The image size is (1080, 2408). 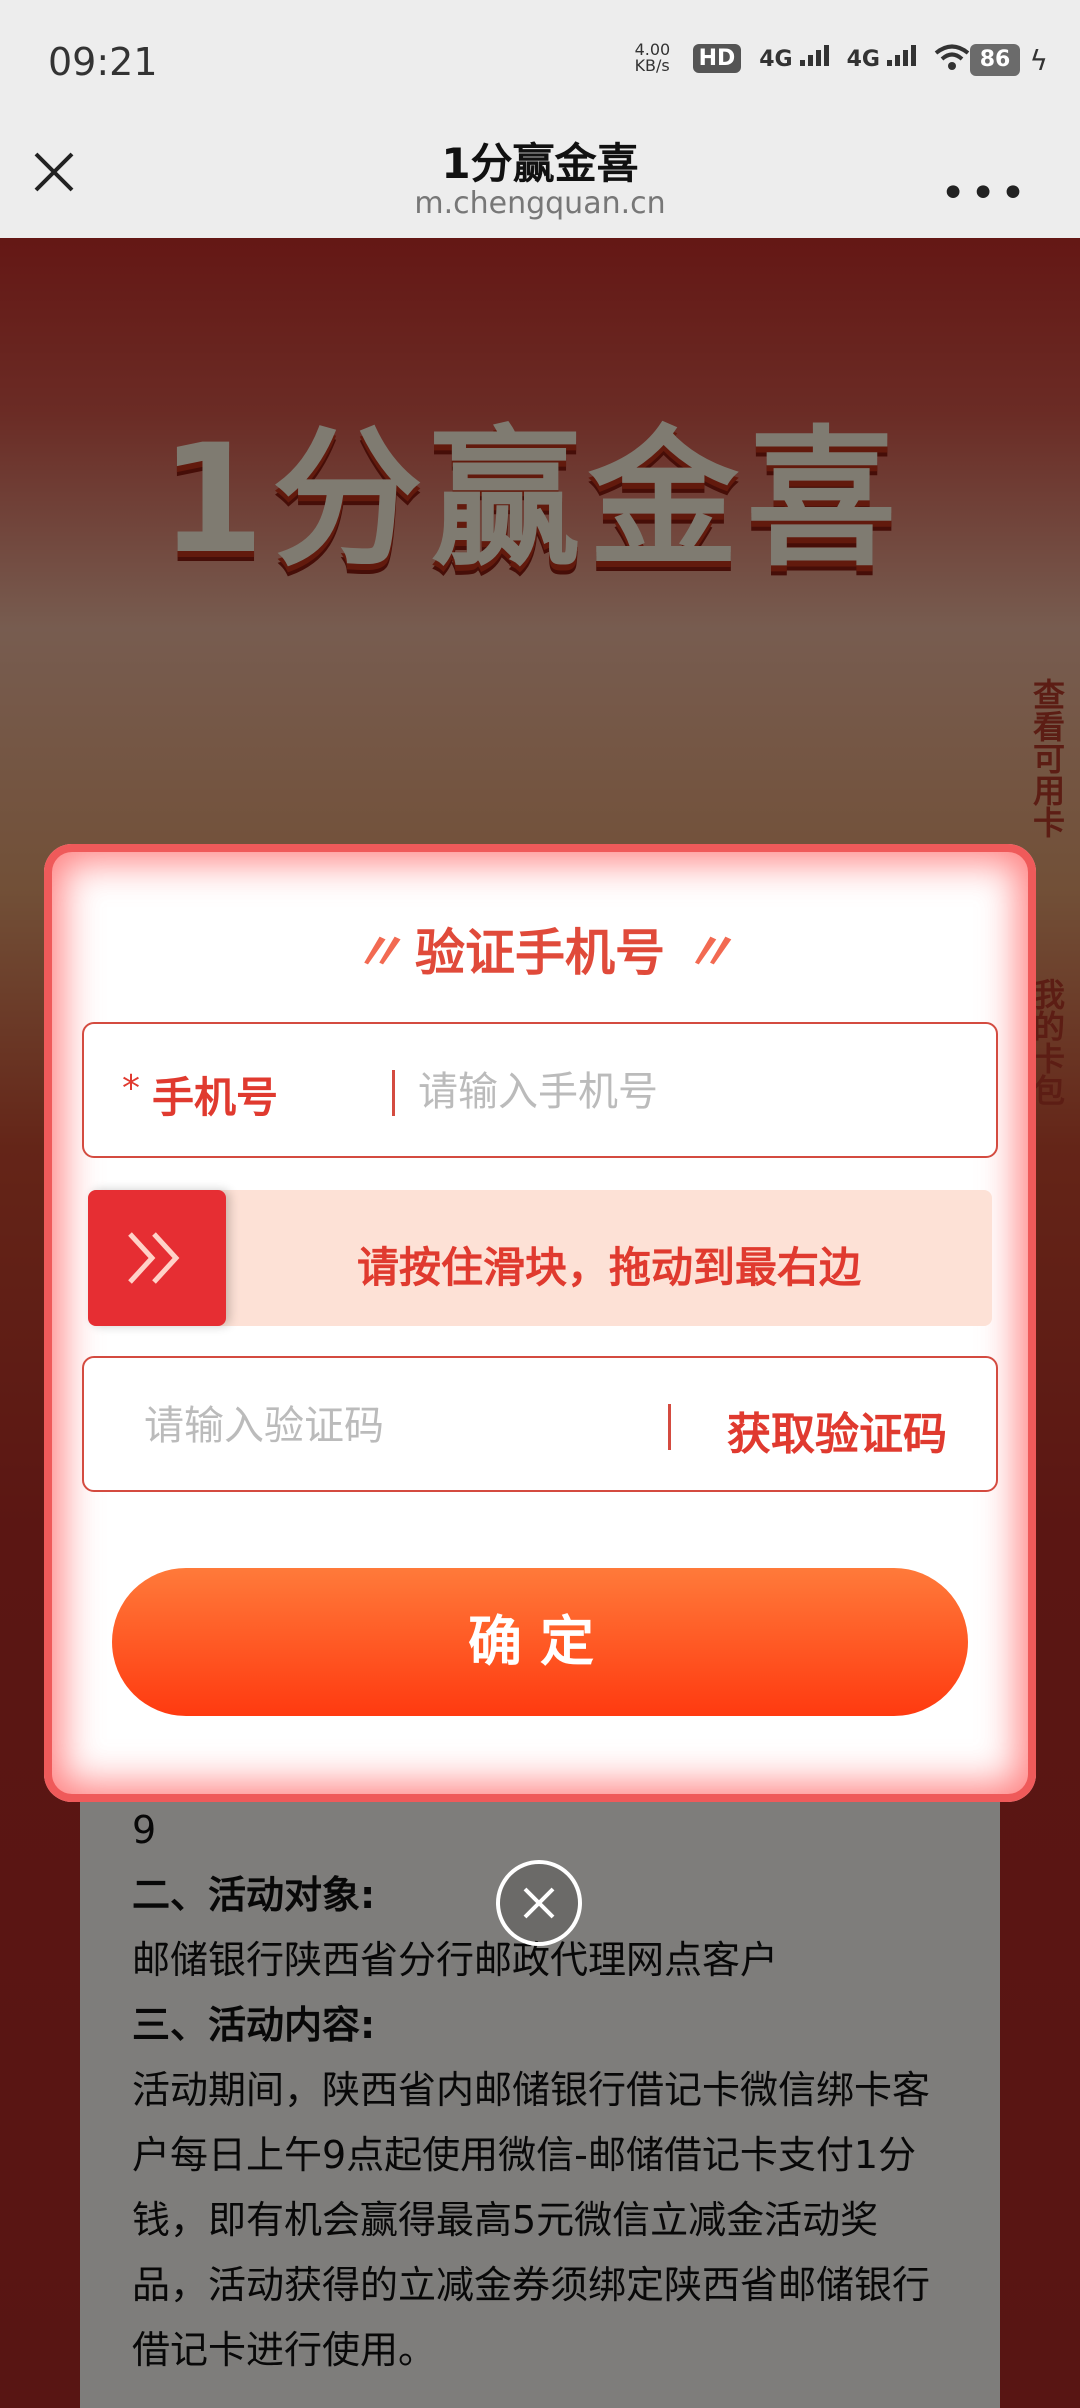 I want to click on double-chevron-right-icon, so click(x=154, y=1258).